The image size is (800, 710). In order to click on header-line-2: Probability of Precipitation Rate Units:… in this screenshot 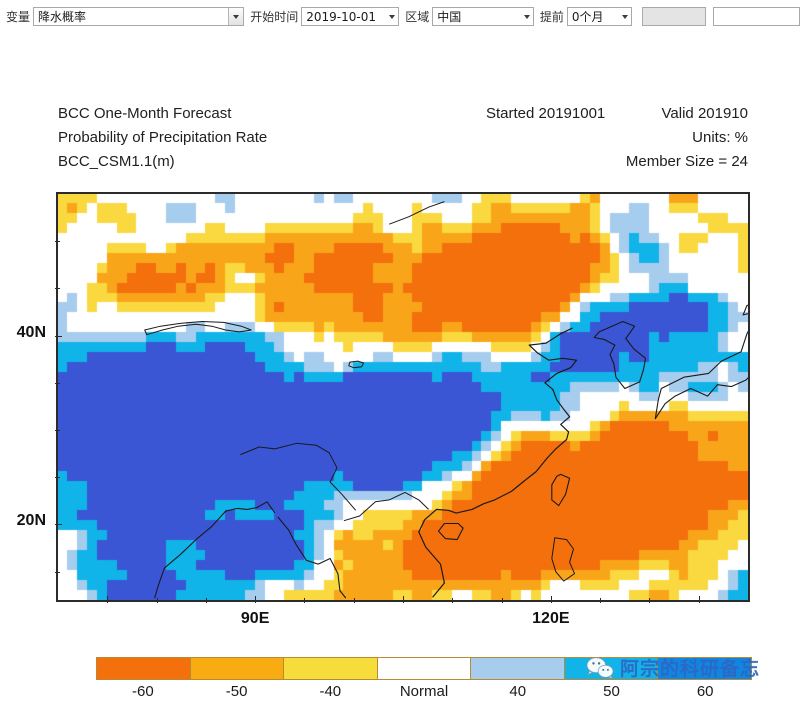, I will do `click(403, 141)`.